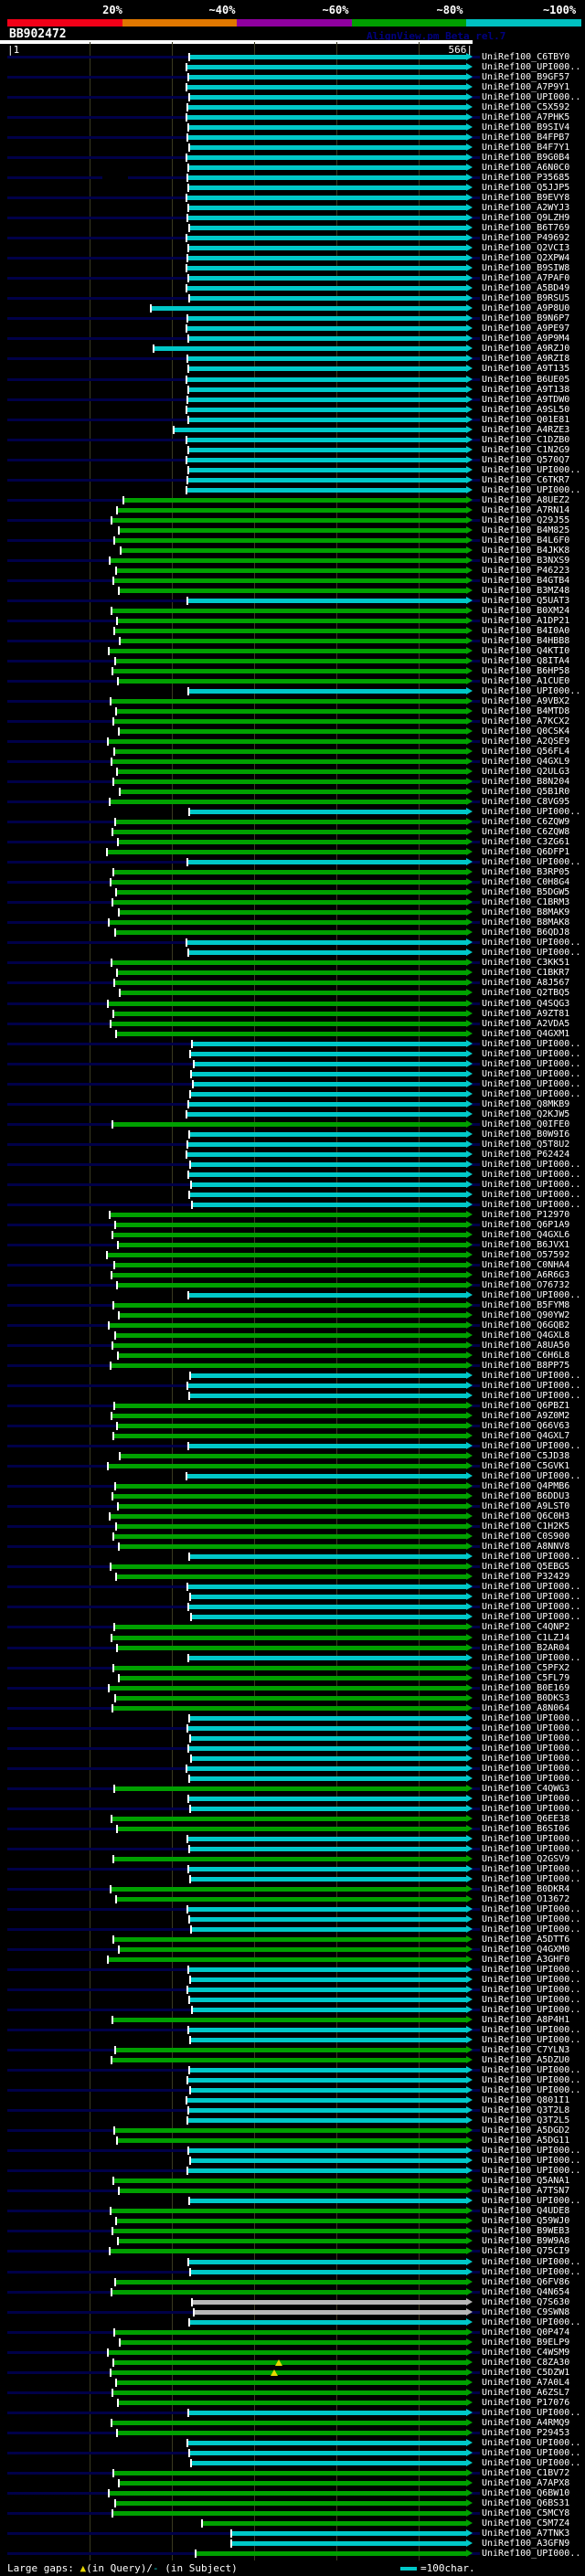  Describe the element at coordinates (525, 1245) in the screenshot. I see `hit-label: UniRef100_B6JVX1` at that location.